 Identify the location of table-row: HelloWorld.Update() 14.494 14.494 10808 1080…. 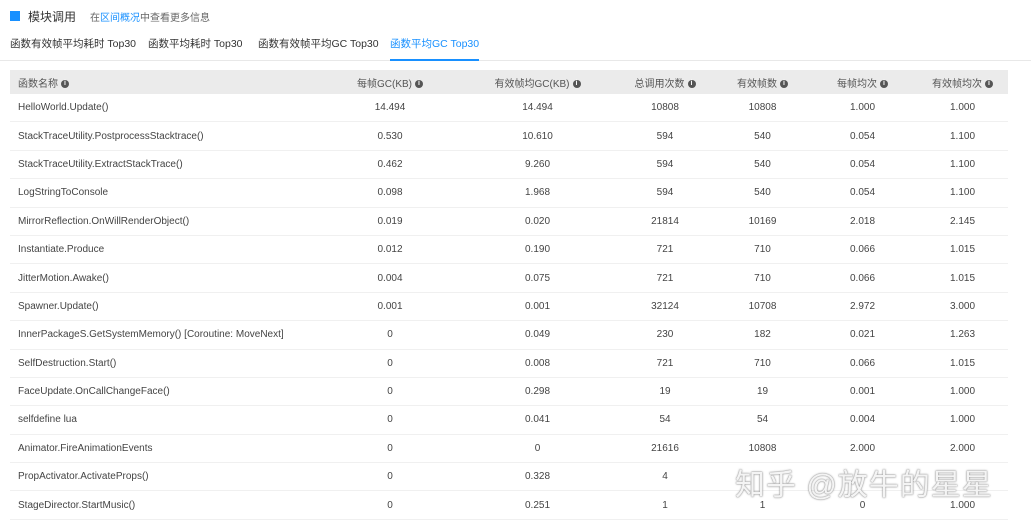
(509, 108).